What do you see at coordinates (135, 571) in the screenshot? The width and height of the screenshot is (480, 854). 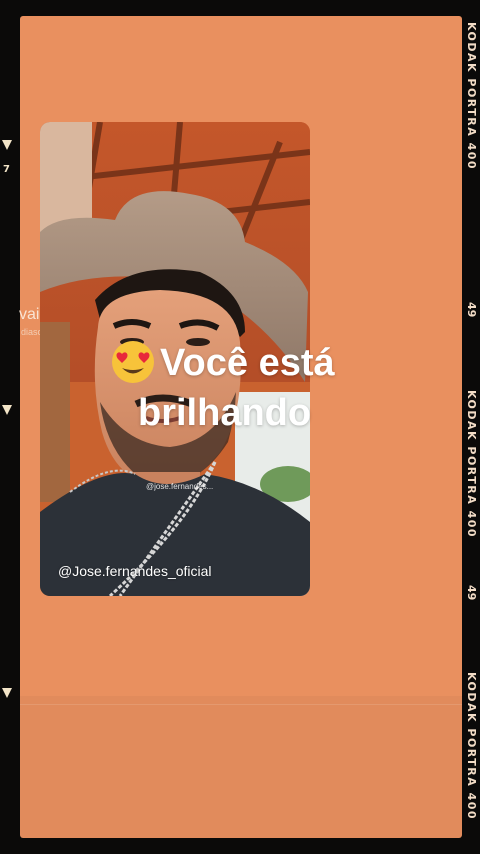 I see `creator-handle: @Jose.fernandes_oficial` at bounding box center [135, 571].